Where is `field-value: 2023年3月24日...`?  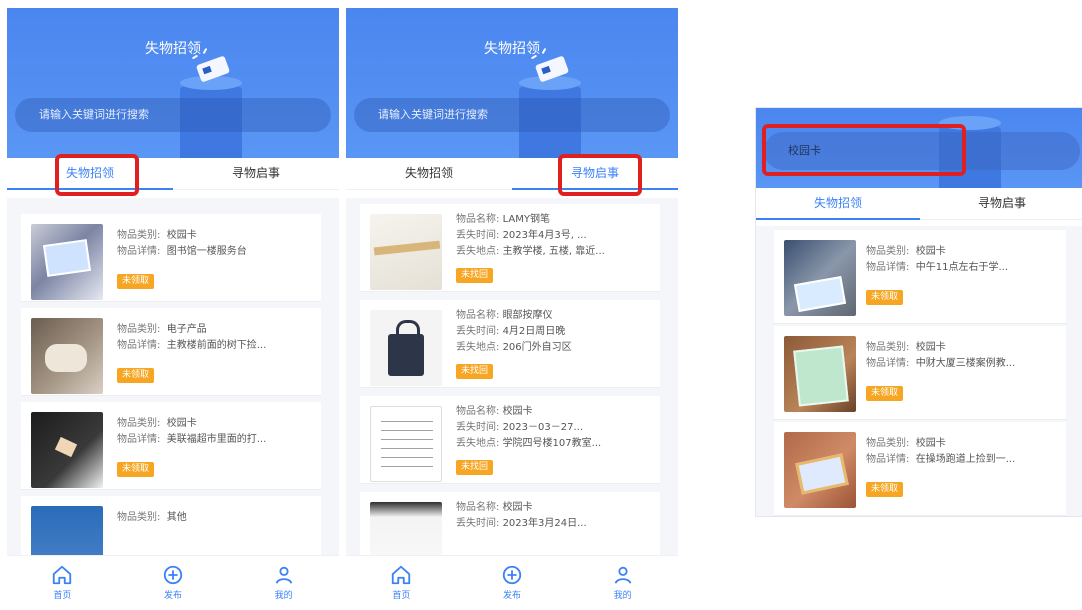
field-value: 2023年3月24日... is located at coordinates (544, 523).